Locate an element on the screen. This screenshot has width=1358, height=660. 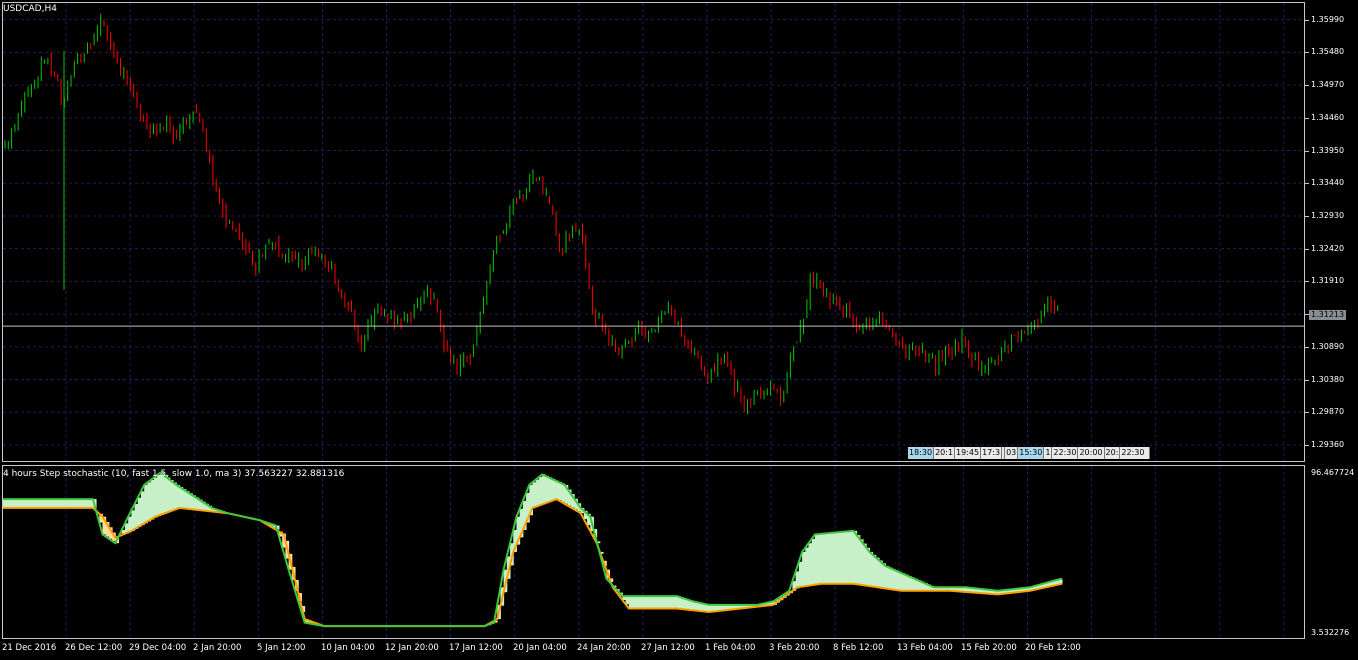
time-label: 3 Feb 20:00 is located at coordinates (794, 648).